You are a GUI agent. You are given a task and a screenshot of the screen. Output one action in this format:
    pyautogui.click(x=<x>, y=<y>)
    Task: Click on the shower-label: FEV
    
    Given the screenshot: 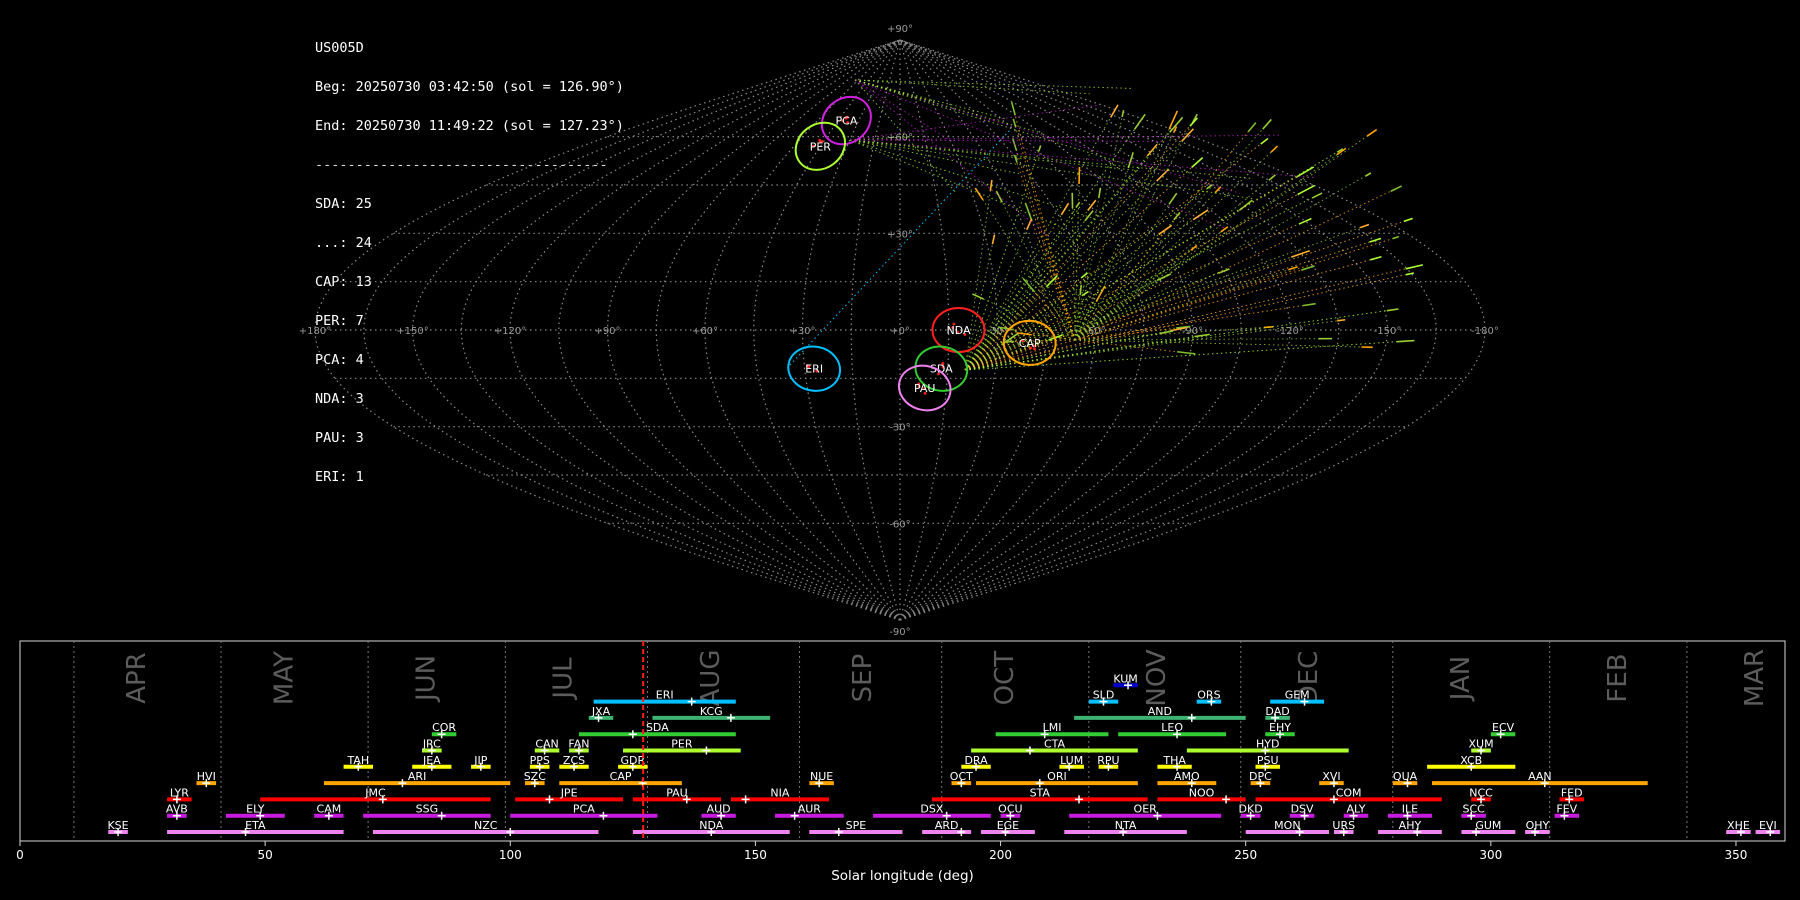 What is the action you would take?
    pyautogui.click(x=1566, y=809)
    